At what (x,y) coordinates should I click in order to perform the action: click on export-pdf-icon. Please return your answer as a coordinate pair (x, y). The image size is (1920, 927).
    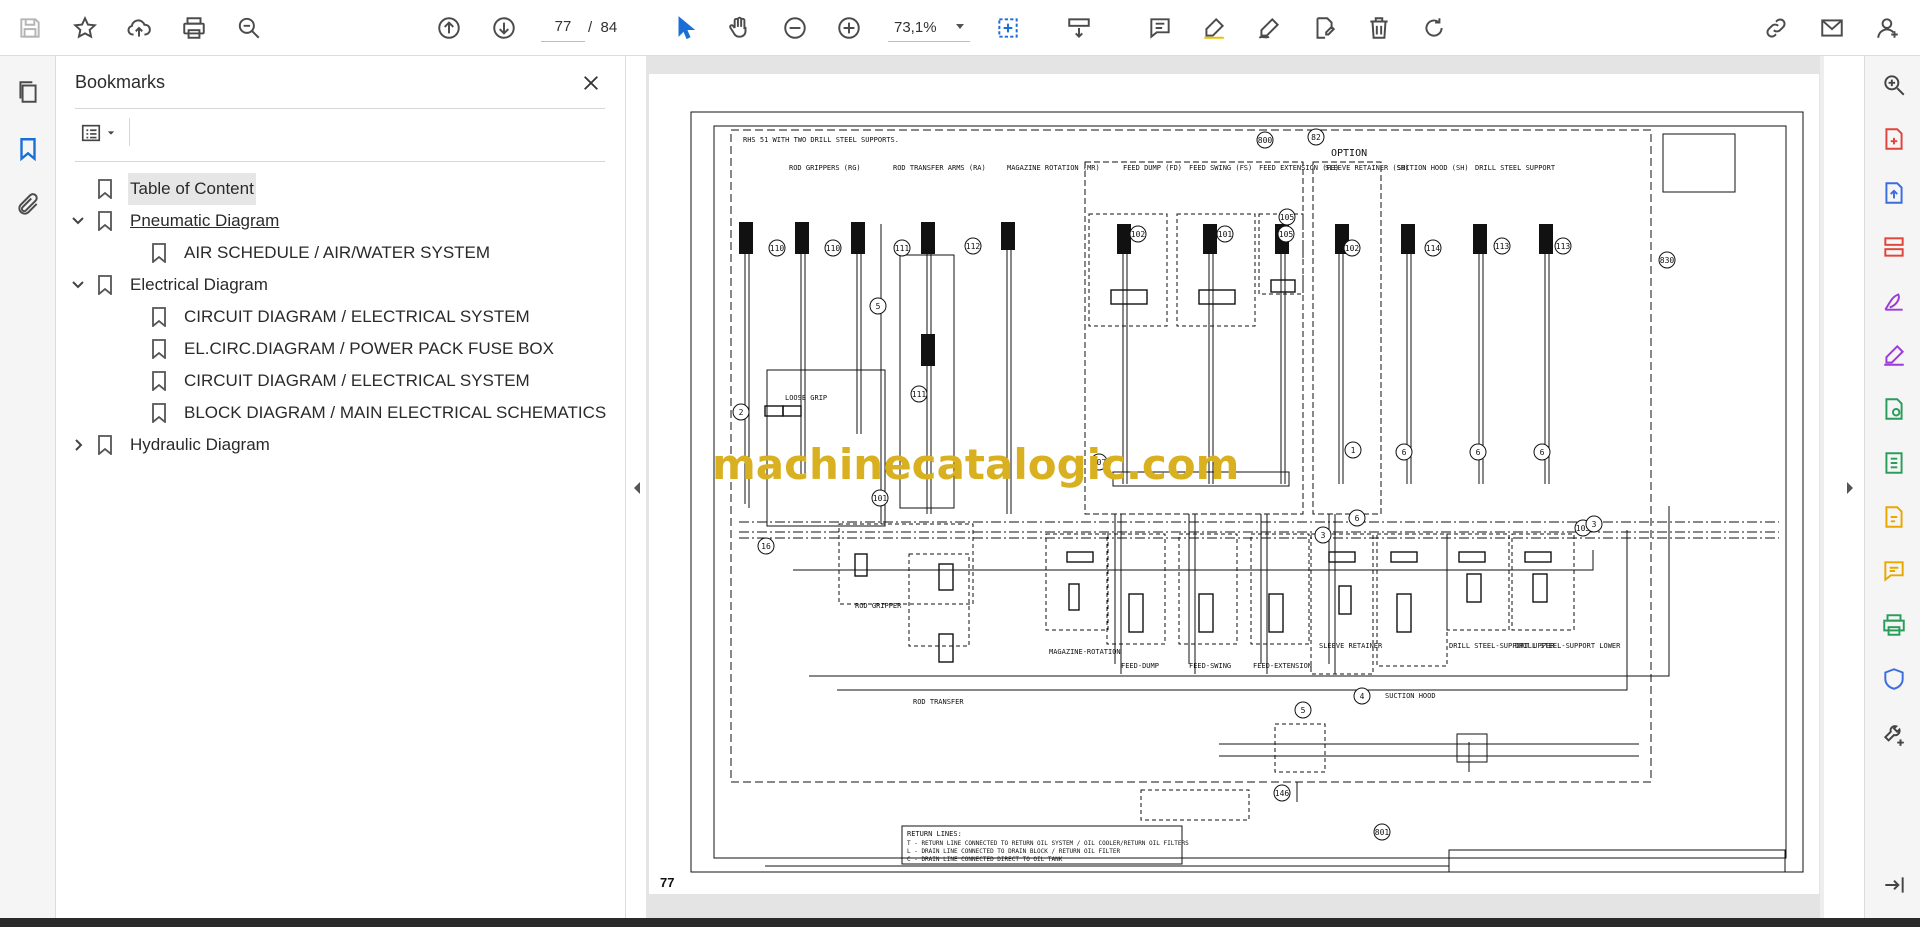
    Looking at the image, I should click on (1894, 193).